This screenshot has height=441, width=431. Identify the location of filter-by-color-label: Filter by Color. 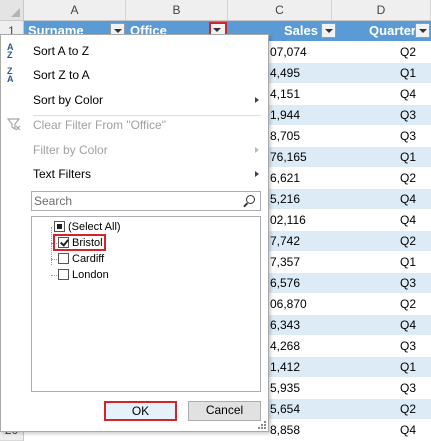
(70, 150).